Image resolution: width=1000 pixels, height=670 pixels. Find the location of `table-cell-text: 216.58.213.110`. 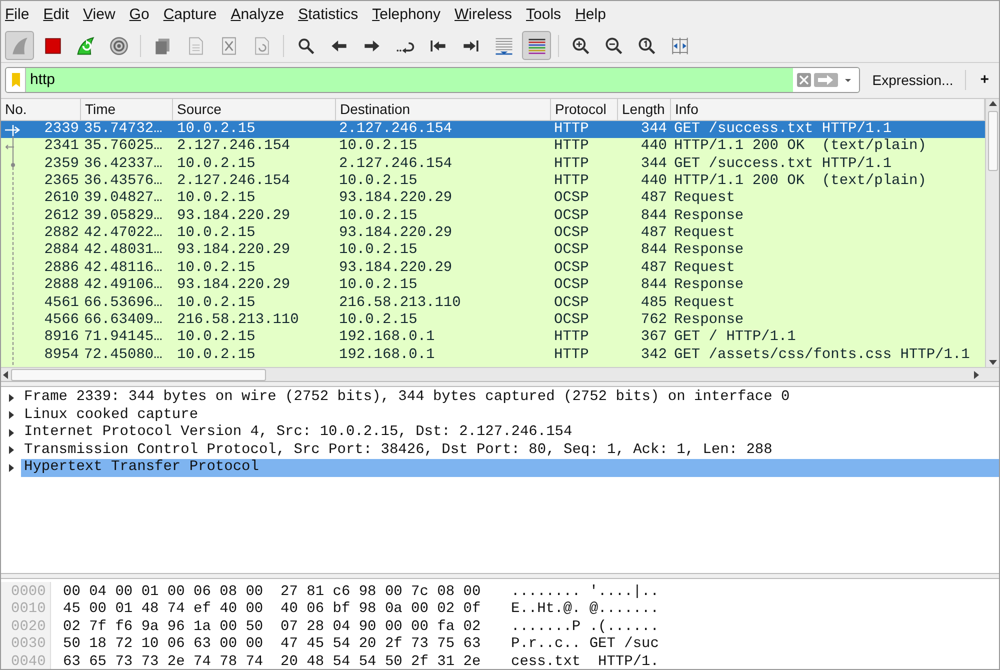

table-cell-text: 216.58.213.110 is located at coordinates (238, 321).